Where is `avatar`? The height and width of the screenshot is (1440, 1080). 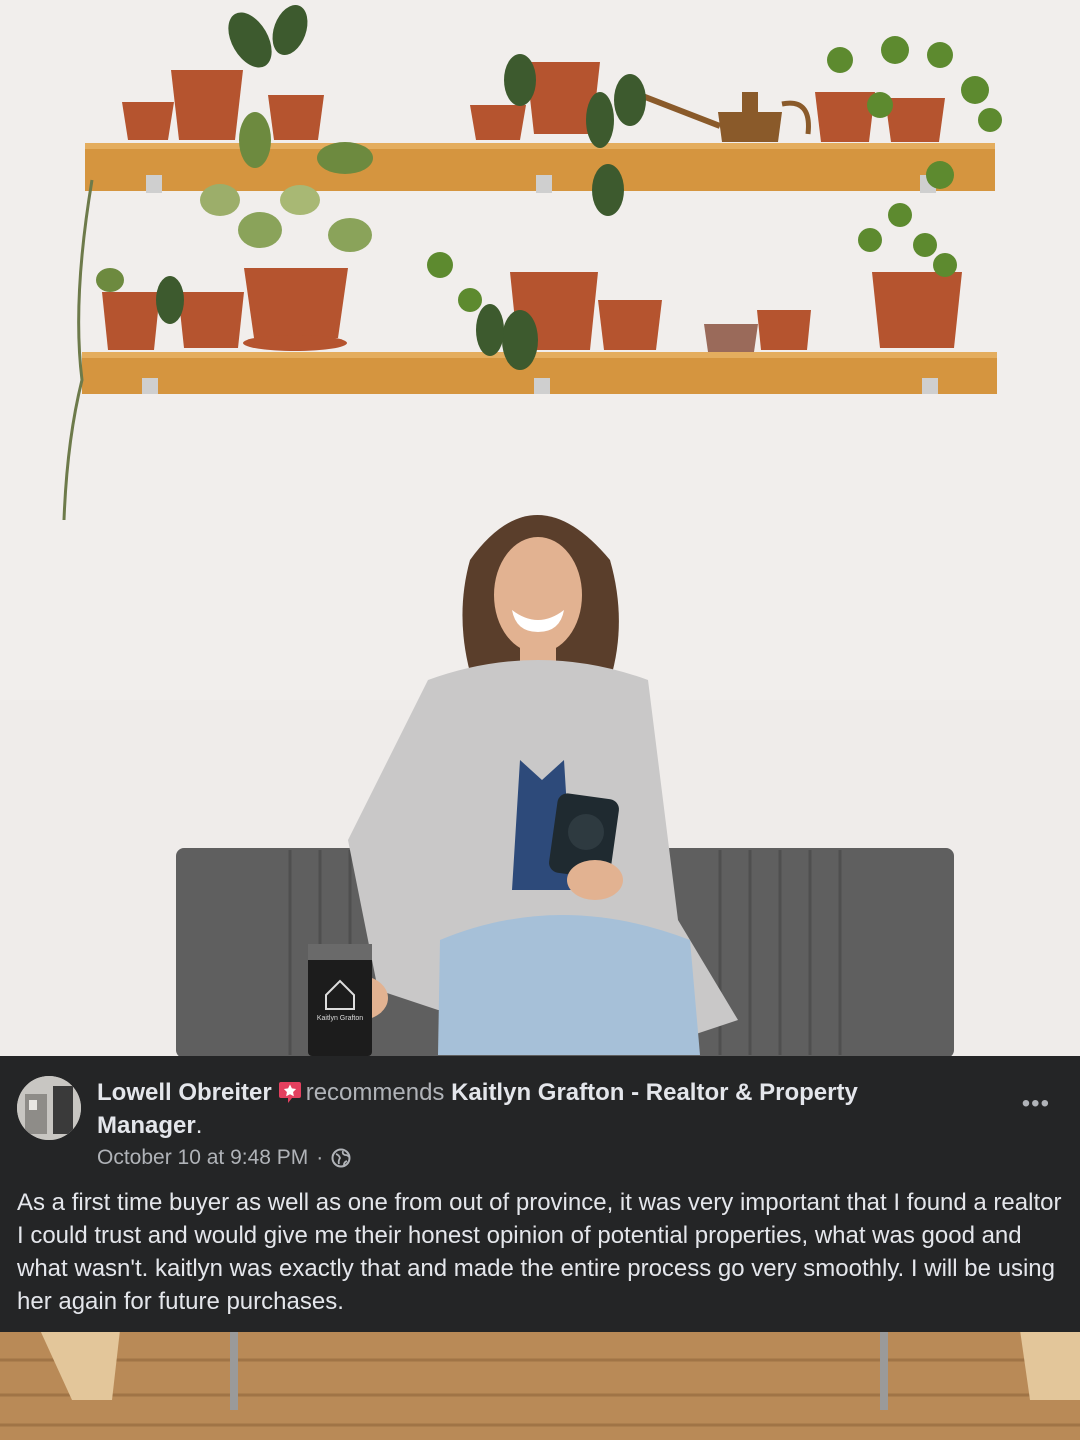 avatar is located at coordinates (49, 1108).